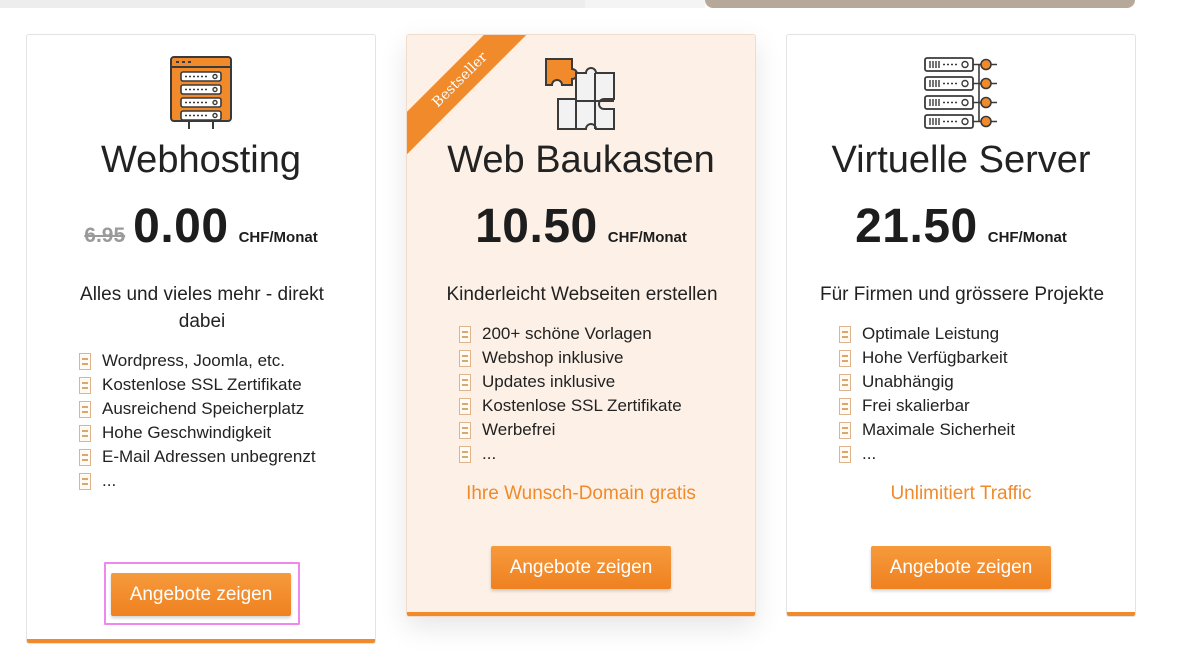  What do you see at coordinates (961, 493) in the screenshot?
I see `highlight-text: Unlimitiert Traffic` at bounding box center [961, 493].